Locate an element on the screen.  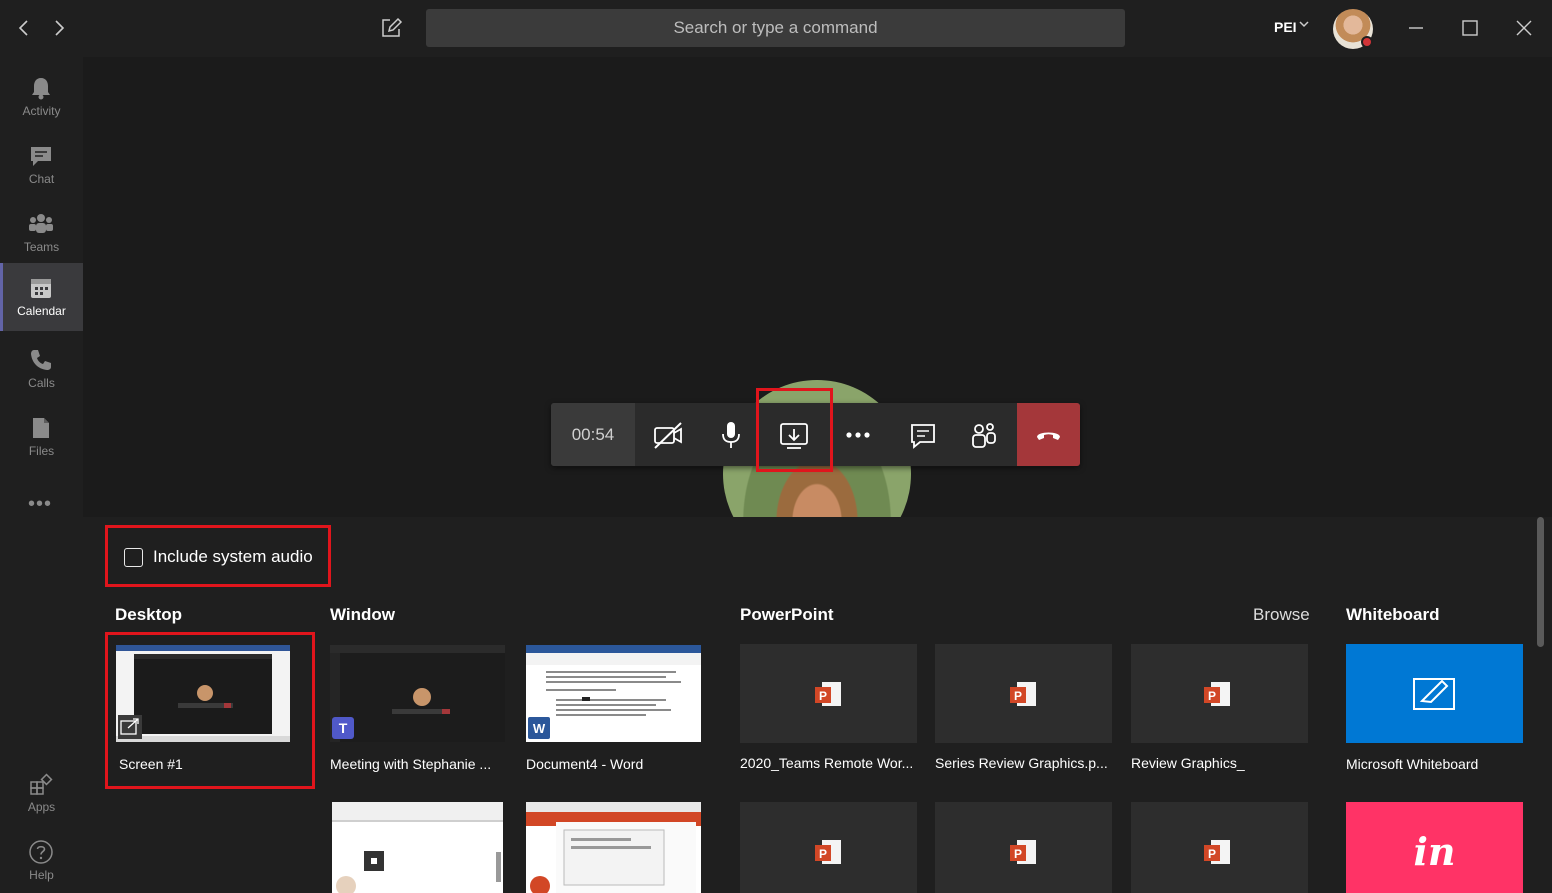
call-timer: 00:54 is located at coordinates (593, 434).